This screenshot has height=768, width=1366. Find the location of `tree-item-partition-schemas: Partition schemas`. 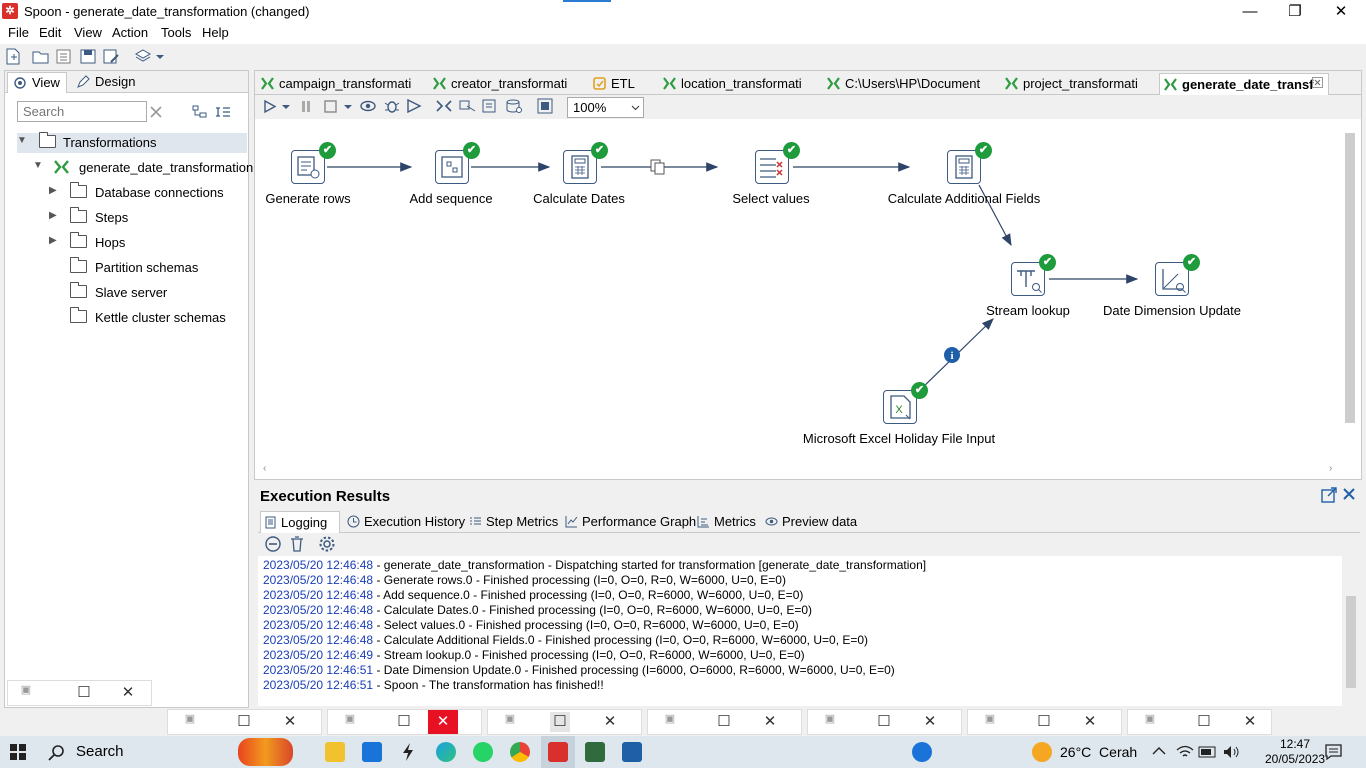

tree-item-partition-schemas: Partition schemas is located at coordinates (148, 267).